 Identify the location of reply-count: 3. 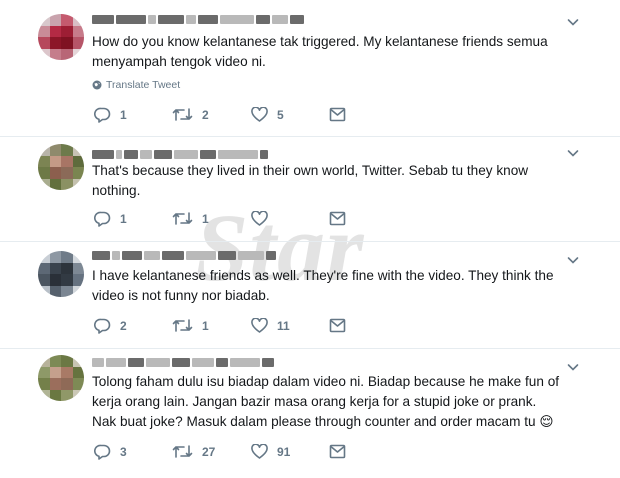
(123, 452).